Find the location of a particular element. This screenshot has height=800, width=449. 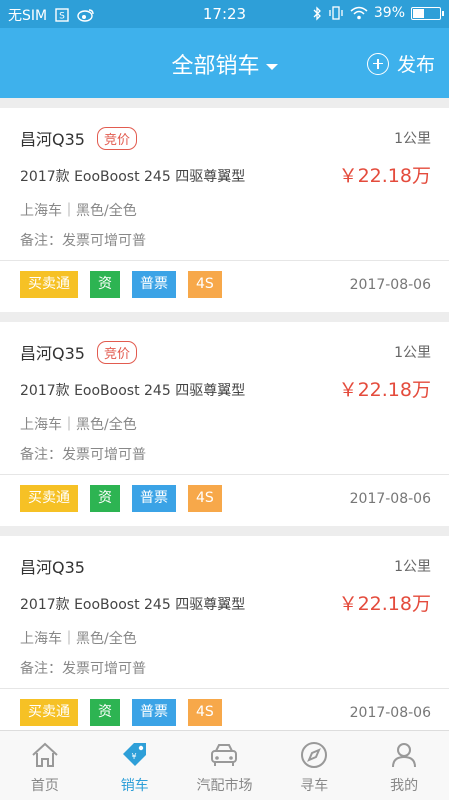

tab-parts-market: 汽配市场 is located at coordinates (225, 765).